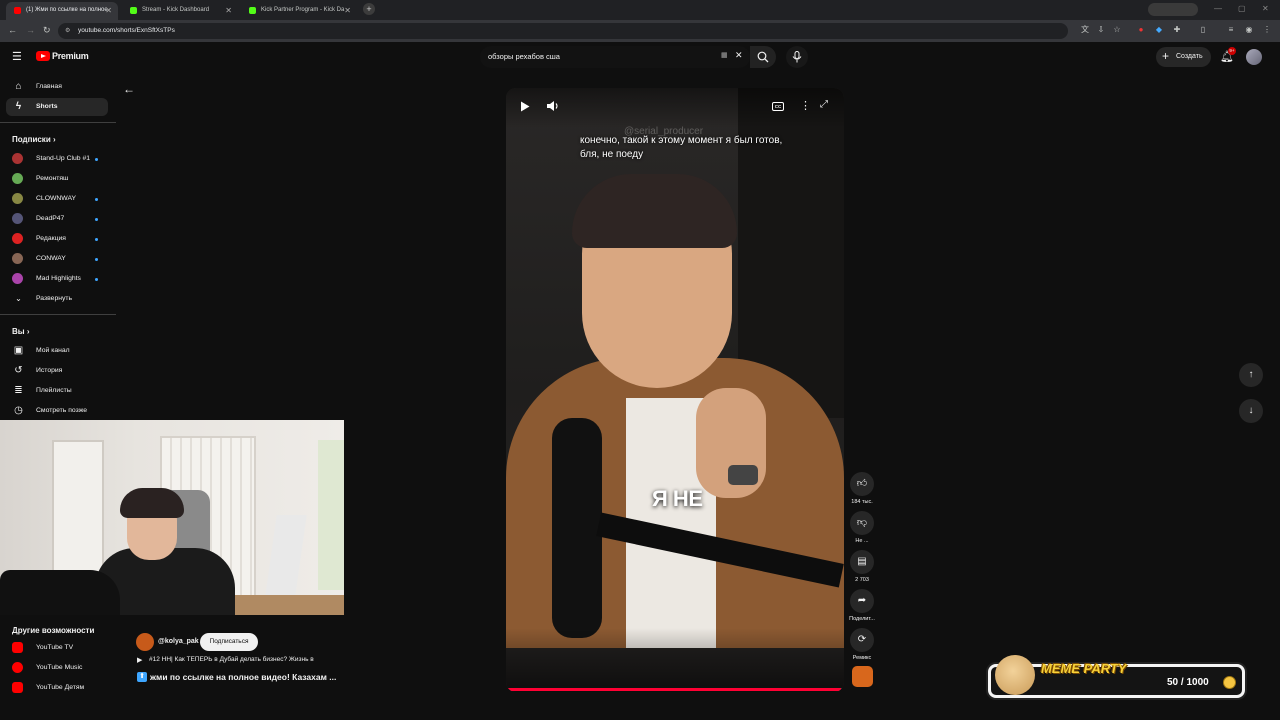 This screenshot has width=1280, height=720. I want to click on subscribe-button: Подписаться, so click(229, 642).